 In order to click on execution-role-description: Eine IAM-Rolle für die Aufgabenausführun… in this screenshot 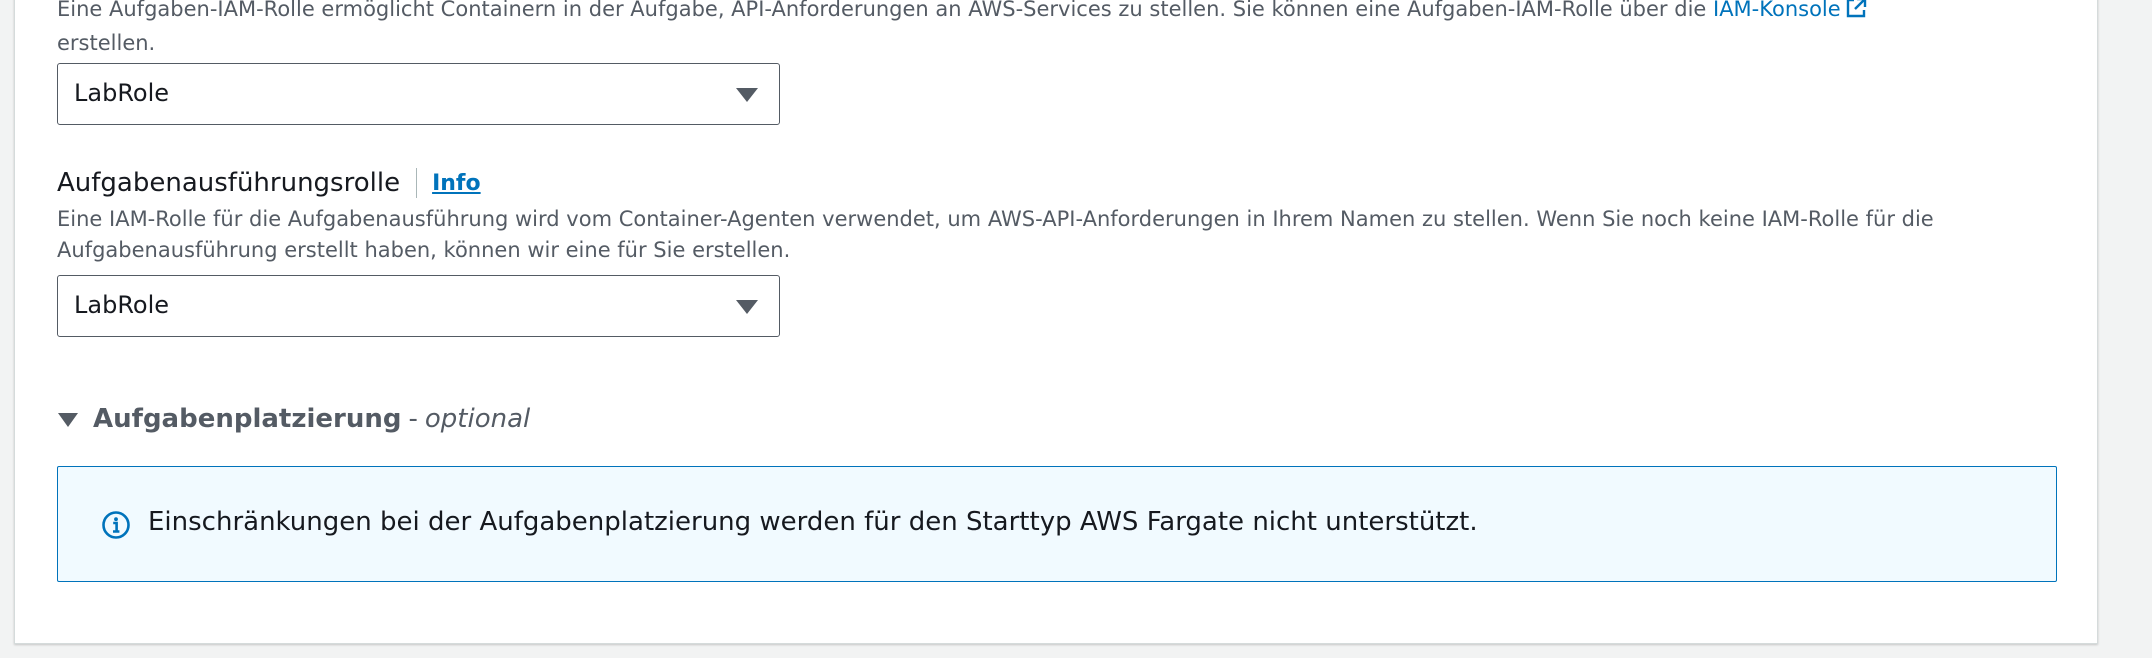, I will do `click(995, 234)`.